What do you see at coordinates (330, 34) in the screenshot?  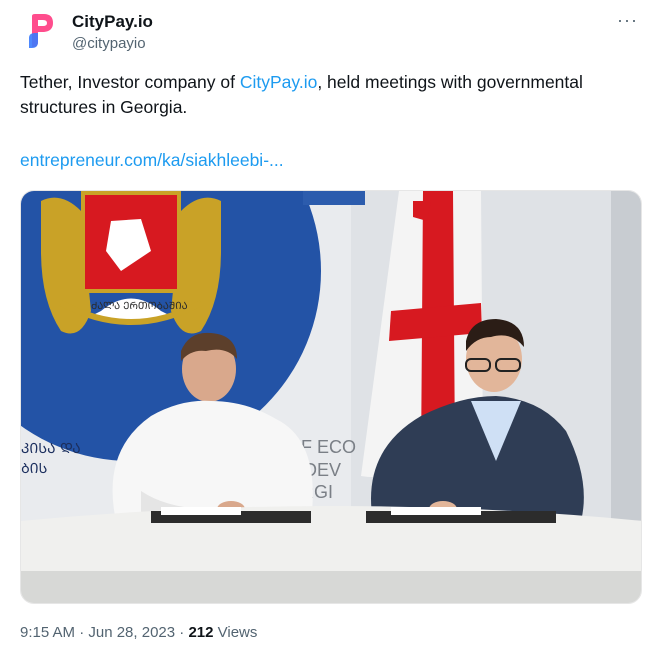 I see `tweet-header: CityPay.io @citypayio ···` at bounding box center [330, 34].